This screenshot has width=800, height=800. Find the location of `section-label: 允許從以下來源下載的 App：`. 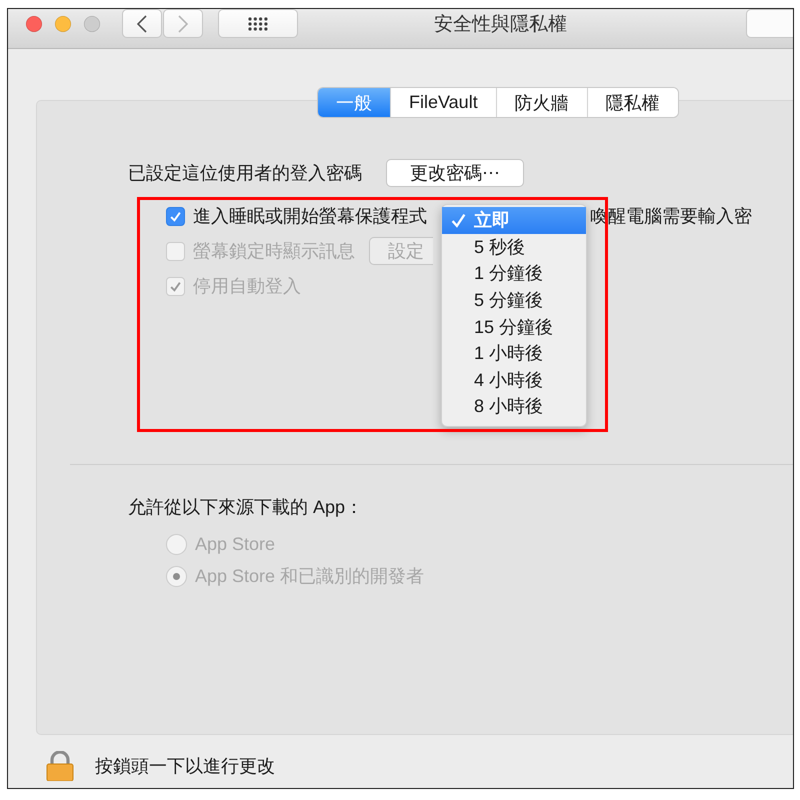

section-label: 允許從以下來源下載的 App： is located at coordinates (246, 507).